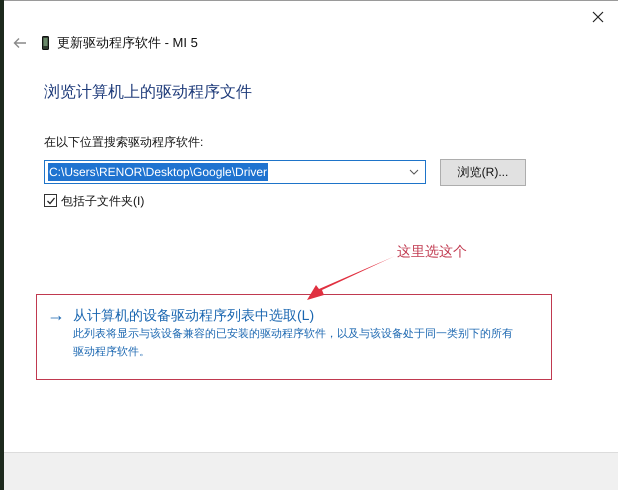  Describe the element at coordinates (20, 42) in the screenshot. I see `back-arrow-icon` at that location.